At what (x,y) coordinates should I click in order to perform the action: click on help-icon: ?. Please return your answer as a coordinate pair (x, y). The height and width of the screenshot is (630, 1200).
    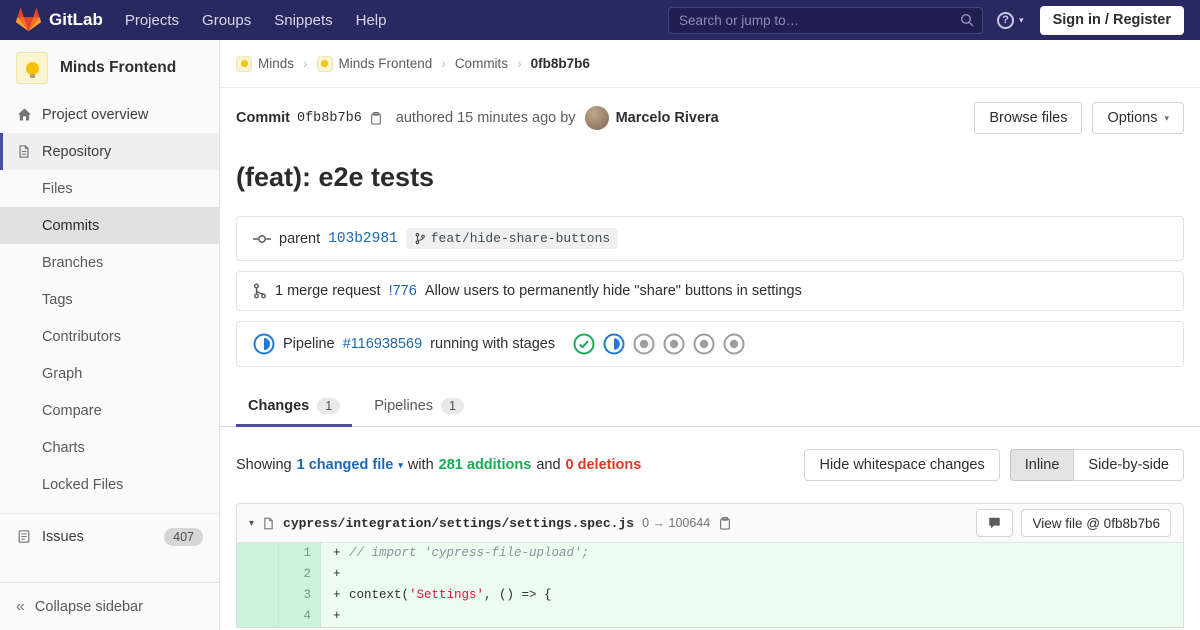
    Looking at the image, I should click on (1006, 20).